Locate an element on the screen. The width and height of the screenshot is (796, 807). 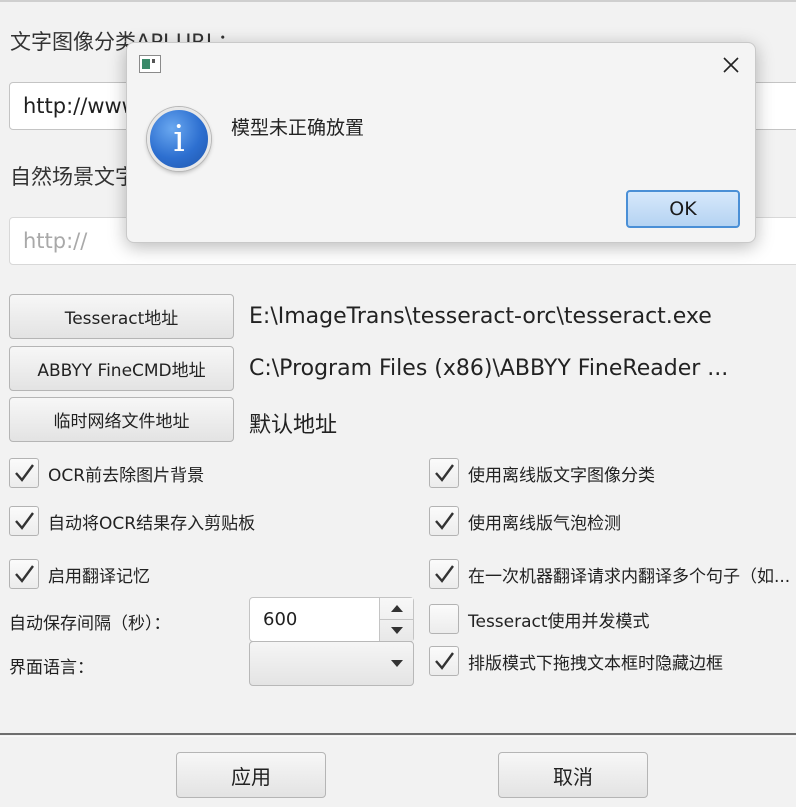
checkbox-hide-border-drag: 排版模式下拖拽文本框时隐藏边框 is located at coordinates (576, 661).